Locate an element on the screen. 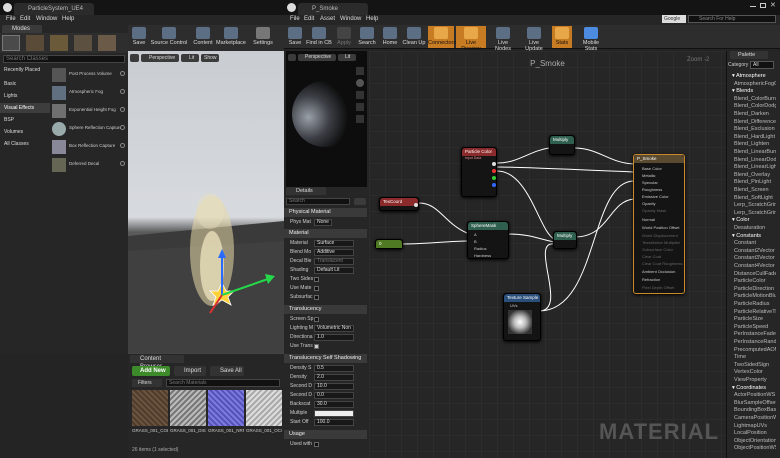 The width and height of the screenshot is (780, 458). geometry-mode-icon is located at coordinates (107, 43).